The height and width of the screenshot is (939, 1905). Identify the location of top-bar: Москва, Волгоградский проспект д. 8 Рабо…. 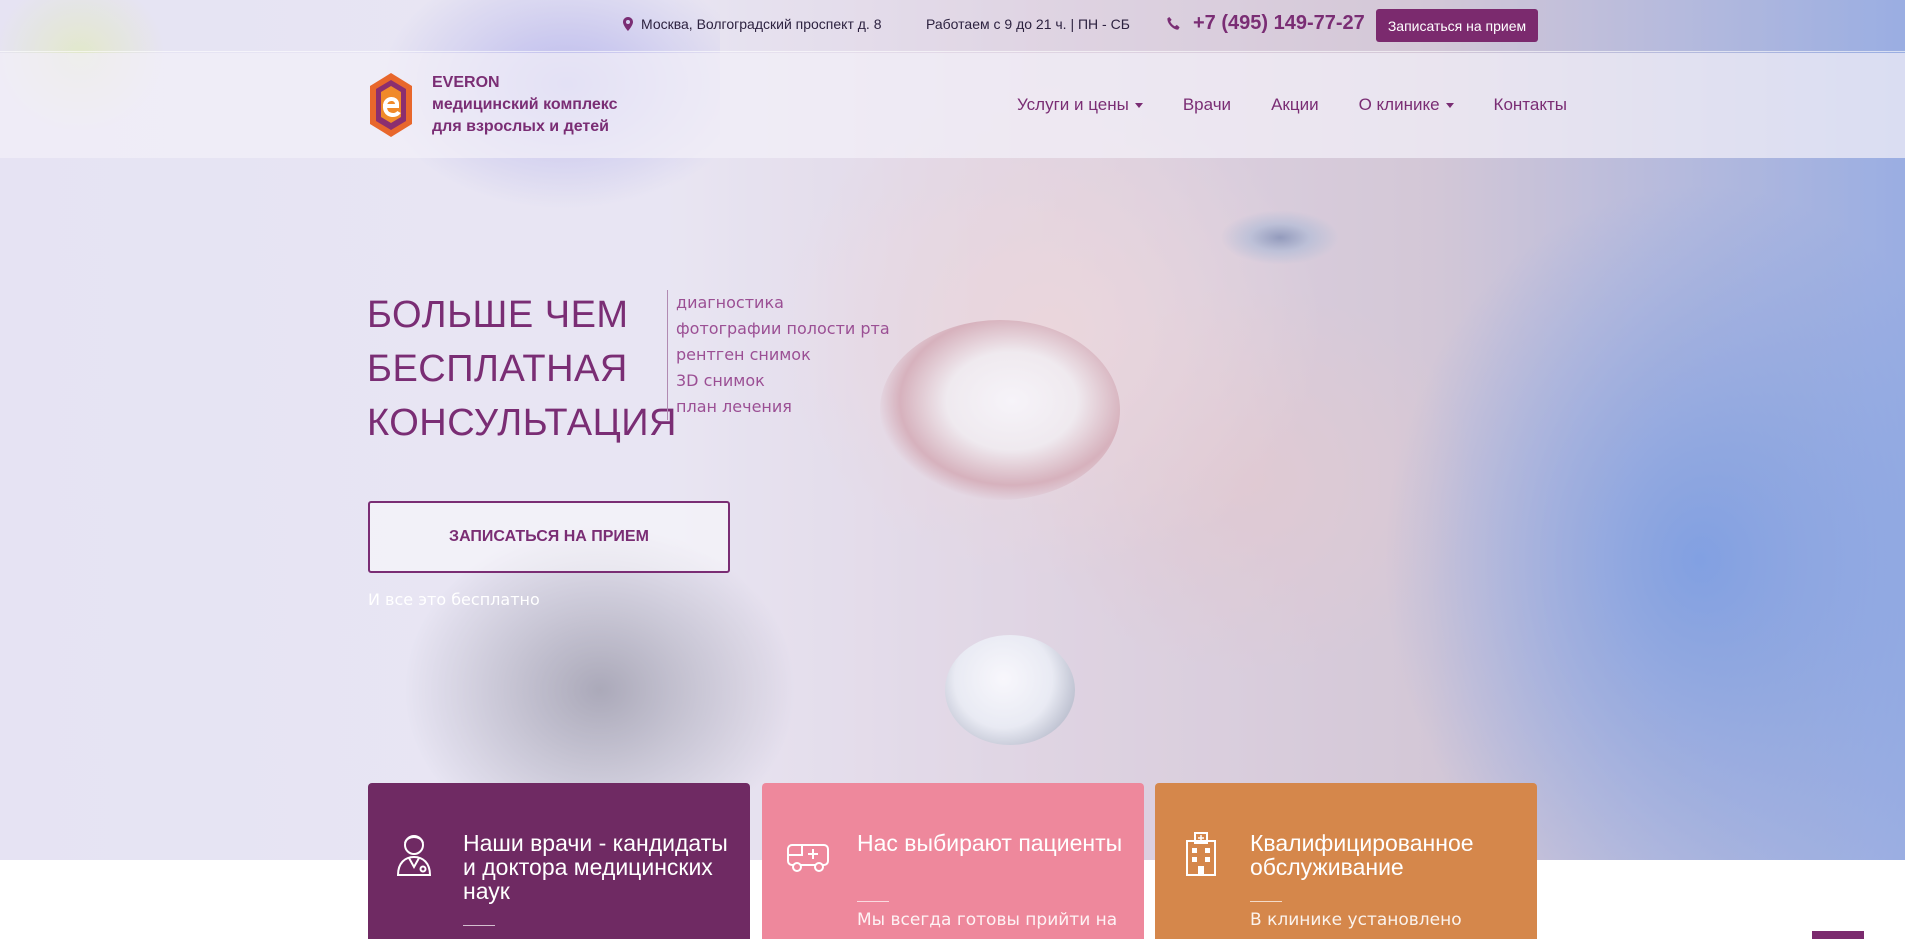
(952, 26).